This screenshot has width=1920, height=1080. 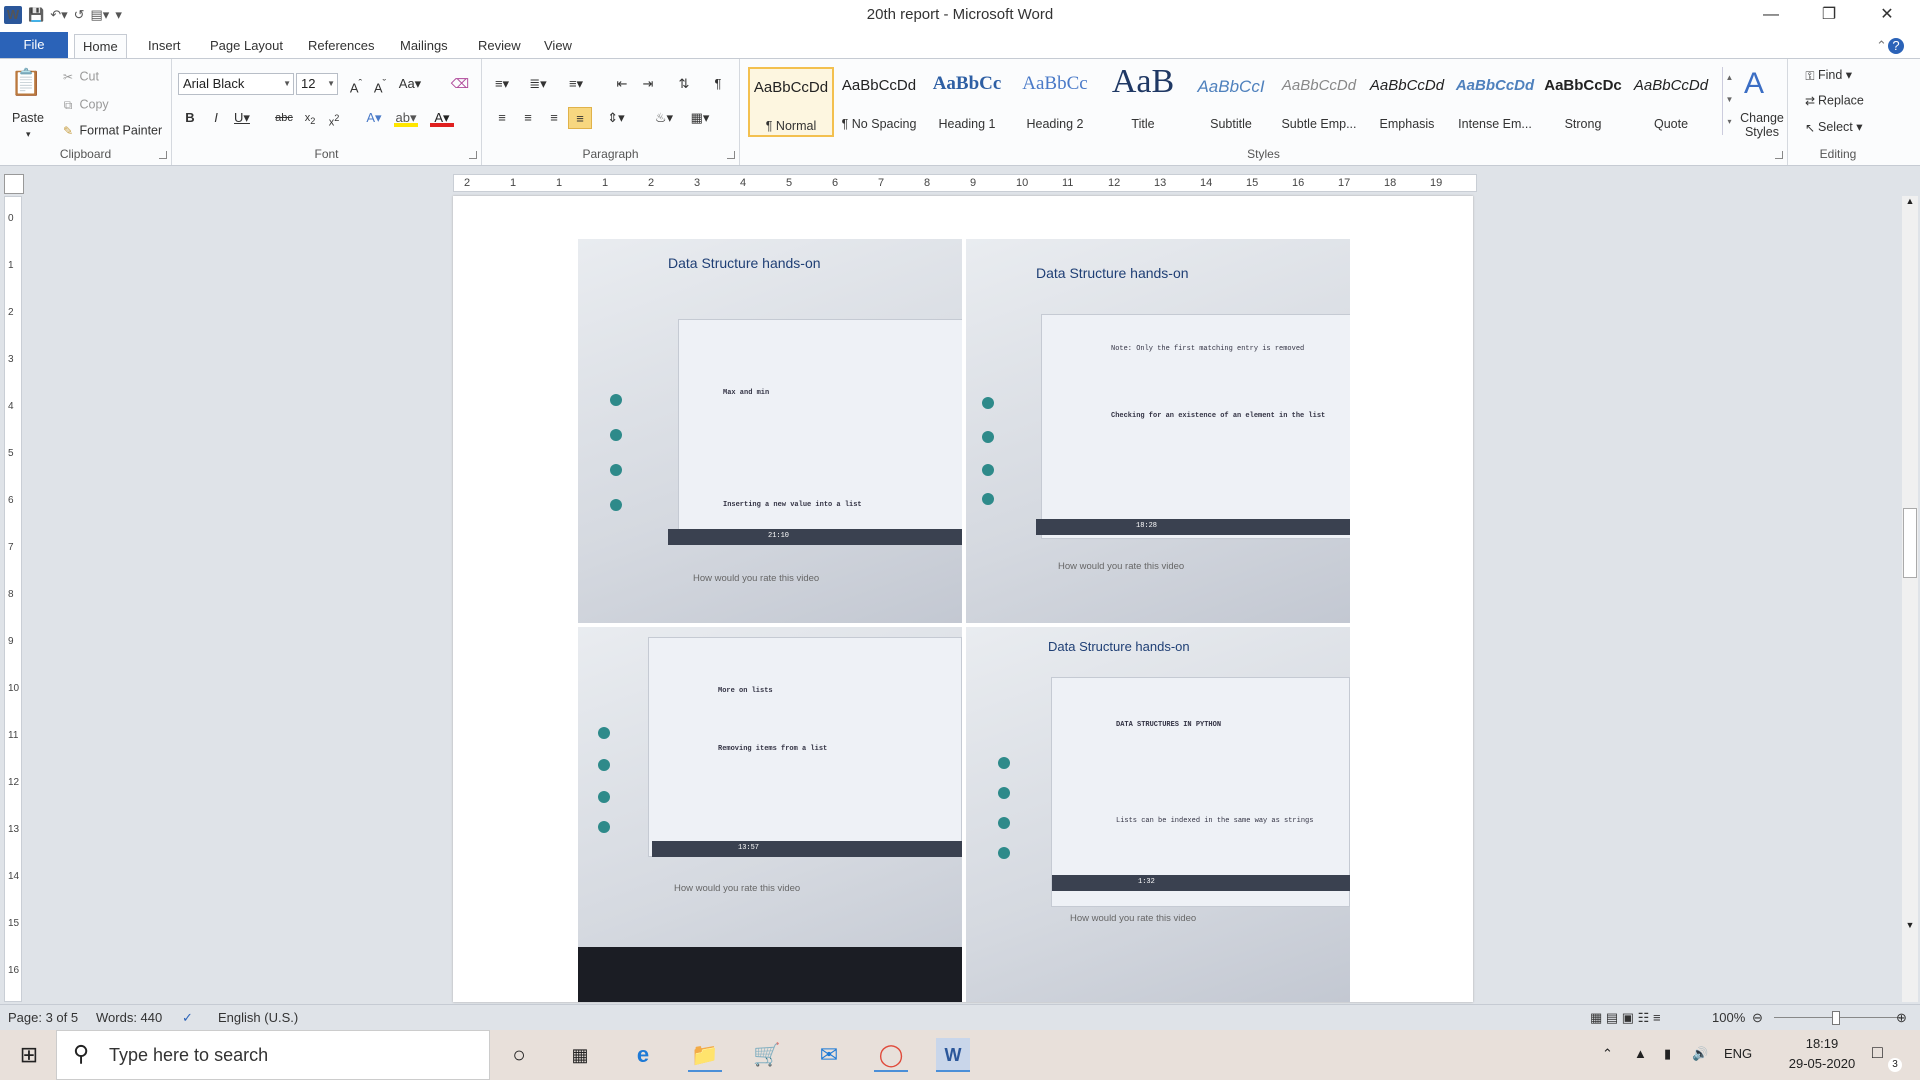 I want to click on text-effects-button: A▾, so click(x=374, y=118).